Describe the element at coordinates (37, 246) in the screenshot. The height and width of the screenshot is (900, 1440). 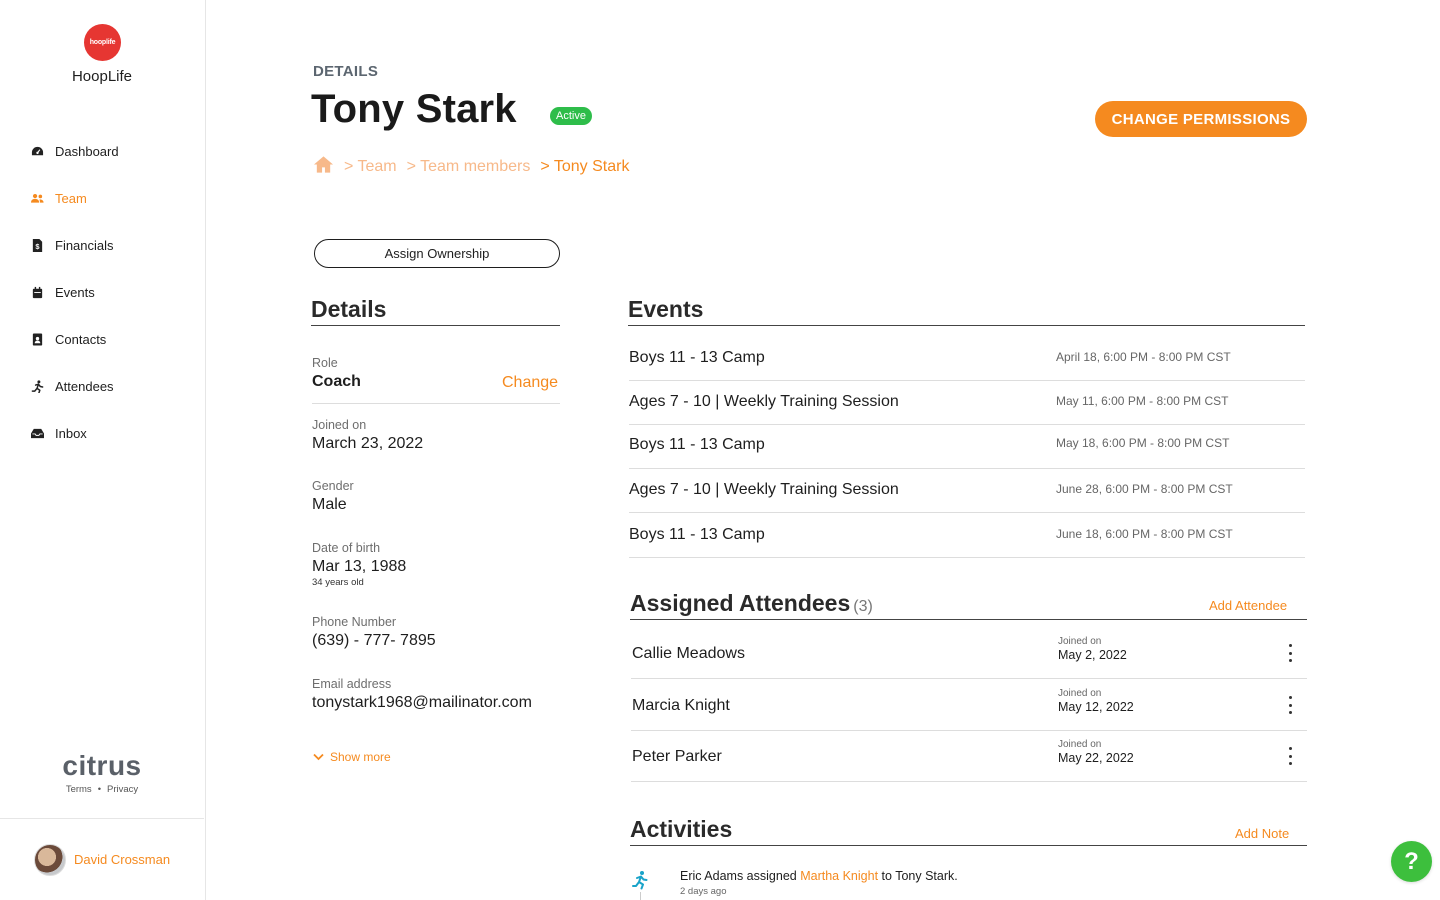
I see `financials-icon: $` at that location.